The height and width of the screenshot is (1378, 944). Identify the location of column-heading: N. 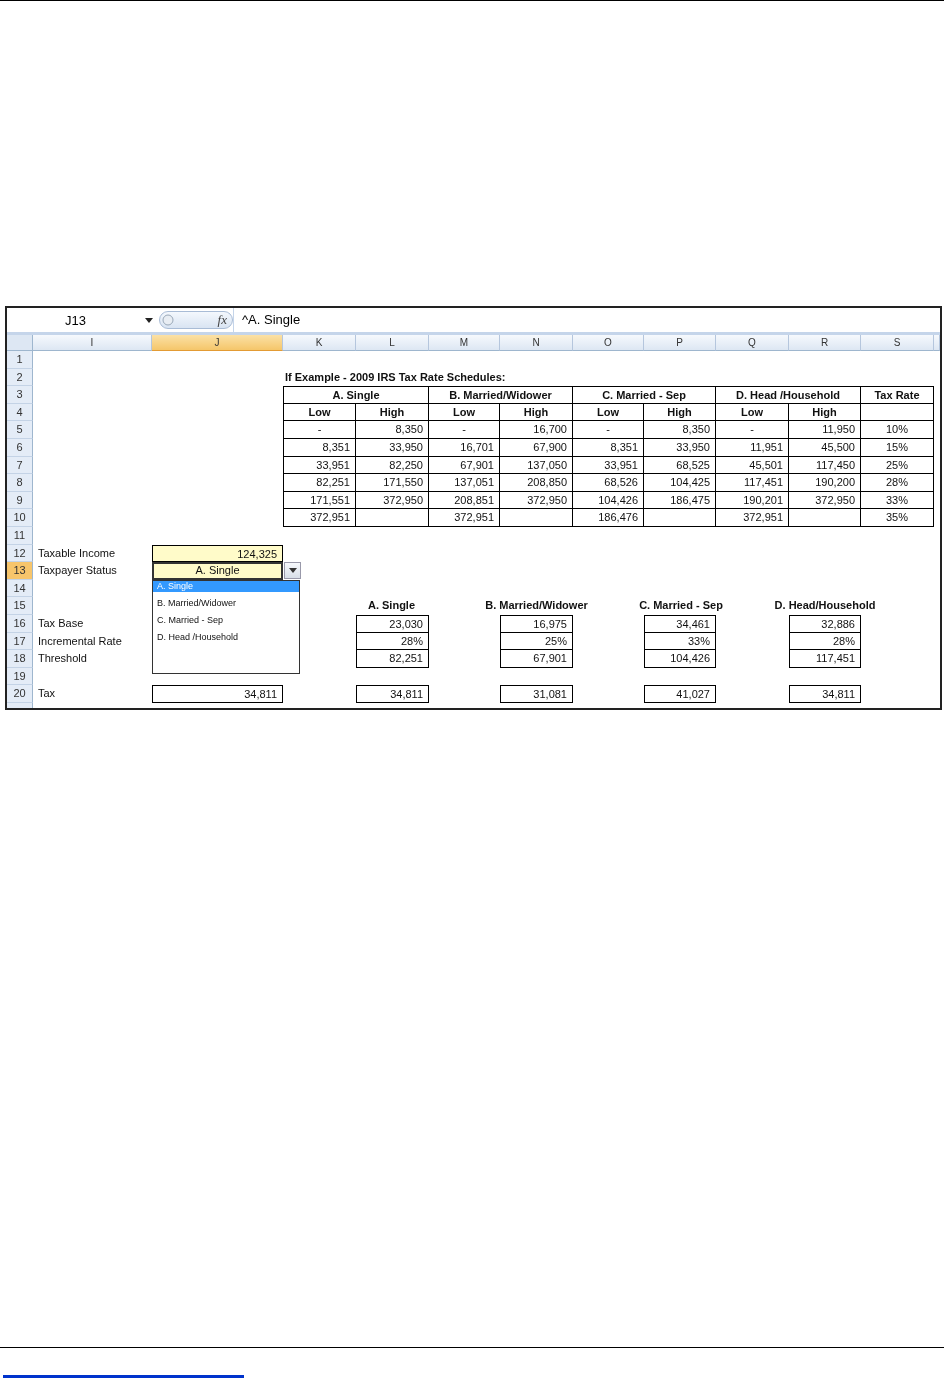
(536, 343).